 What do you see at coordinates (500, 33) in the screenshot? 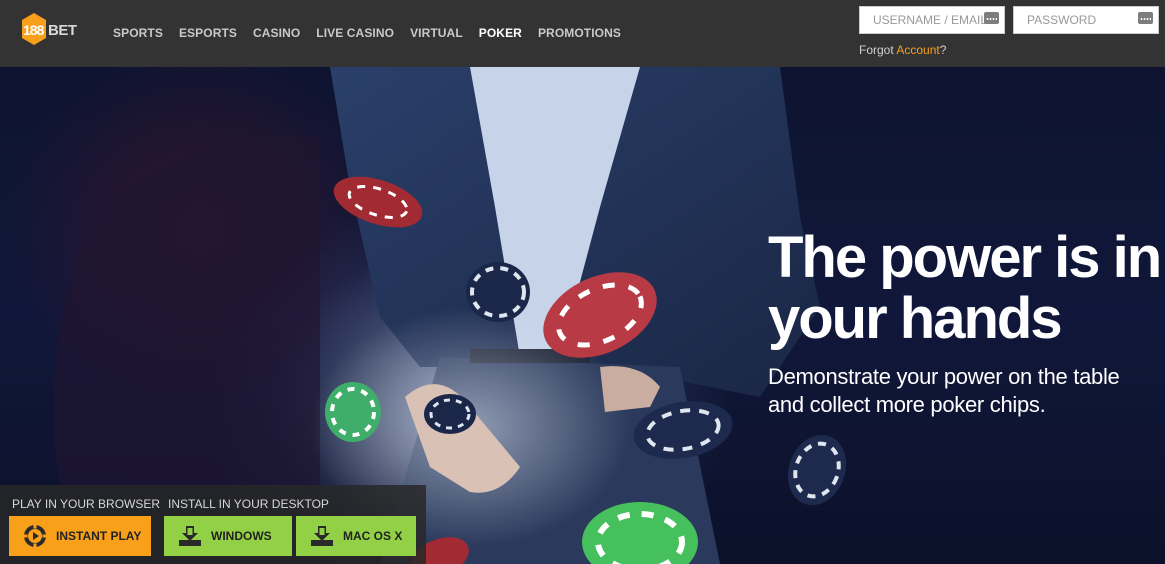
I see `nav-poker: POKER` at bounding box center [500, 33].